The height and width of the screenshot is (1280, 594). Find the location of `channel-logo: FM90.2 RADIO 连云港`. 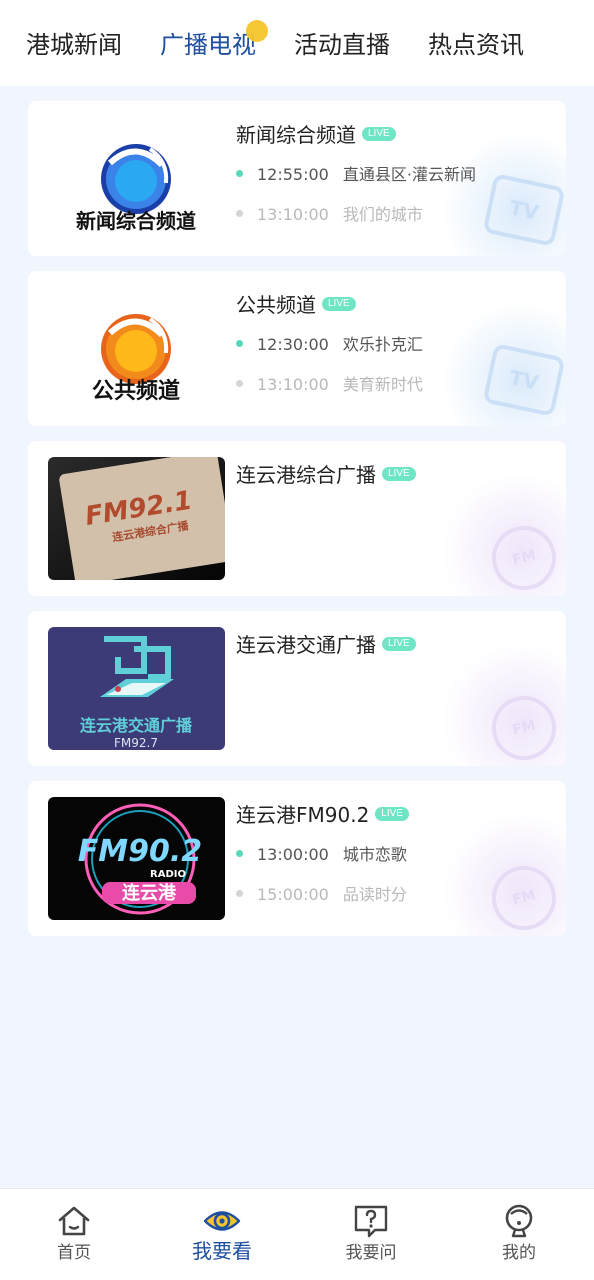

channel-logo: FM90.2 RADIO 连云港 is located at coordinates (136, 858).